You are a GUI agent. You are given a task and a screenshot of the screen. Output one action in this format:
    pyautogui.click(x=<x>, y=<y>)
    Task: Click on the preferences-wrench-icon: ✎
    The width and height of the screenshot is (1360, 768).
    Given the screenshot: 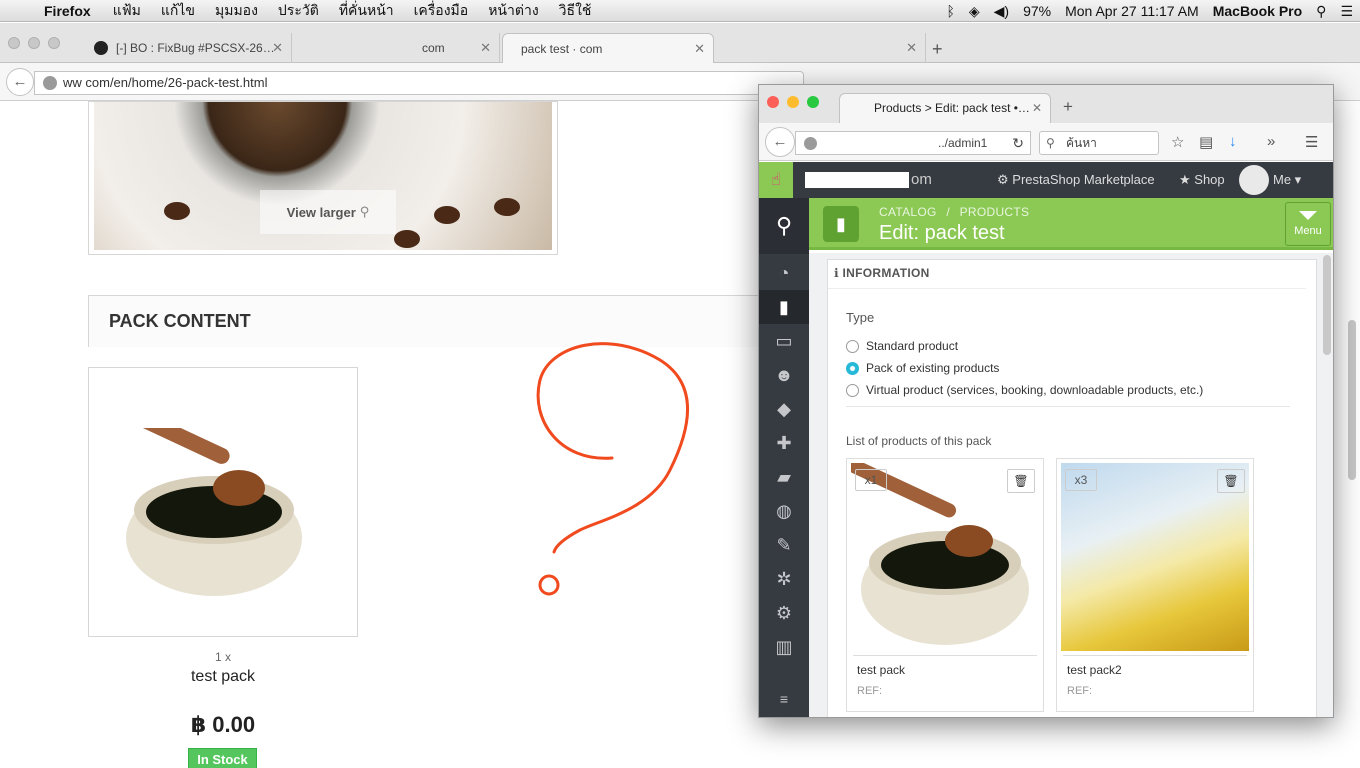 What is the action you would take?
    pyautogui.click(x=784, y=545)
    